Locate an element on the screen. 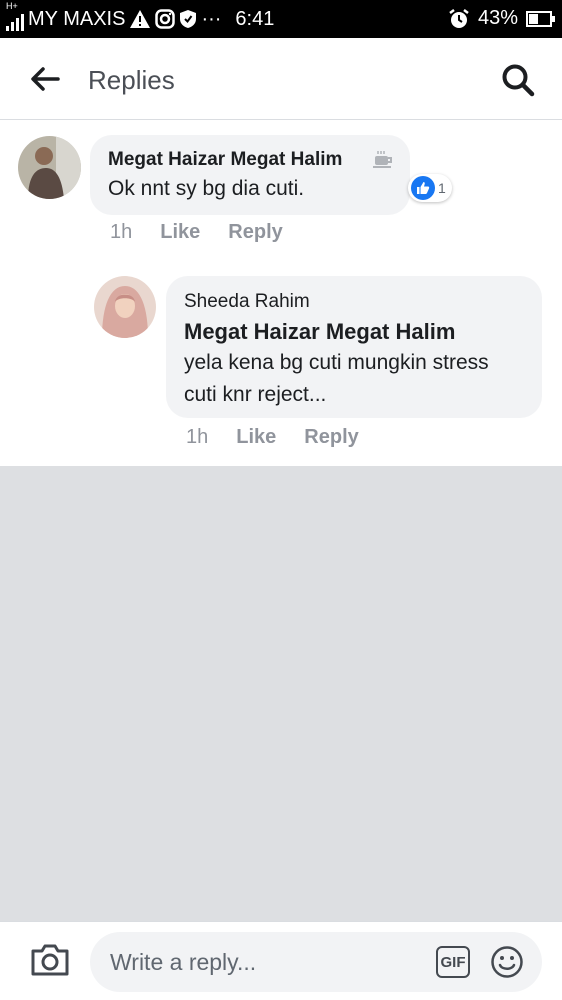 The image size is (562, 1000). camera-icon is located at coordinates (50, 960).